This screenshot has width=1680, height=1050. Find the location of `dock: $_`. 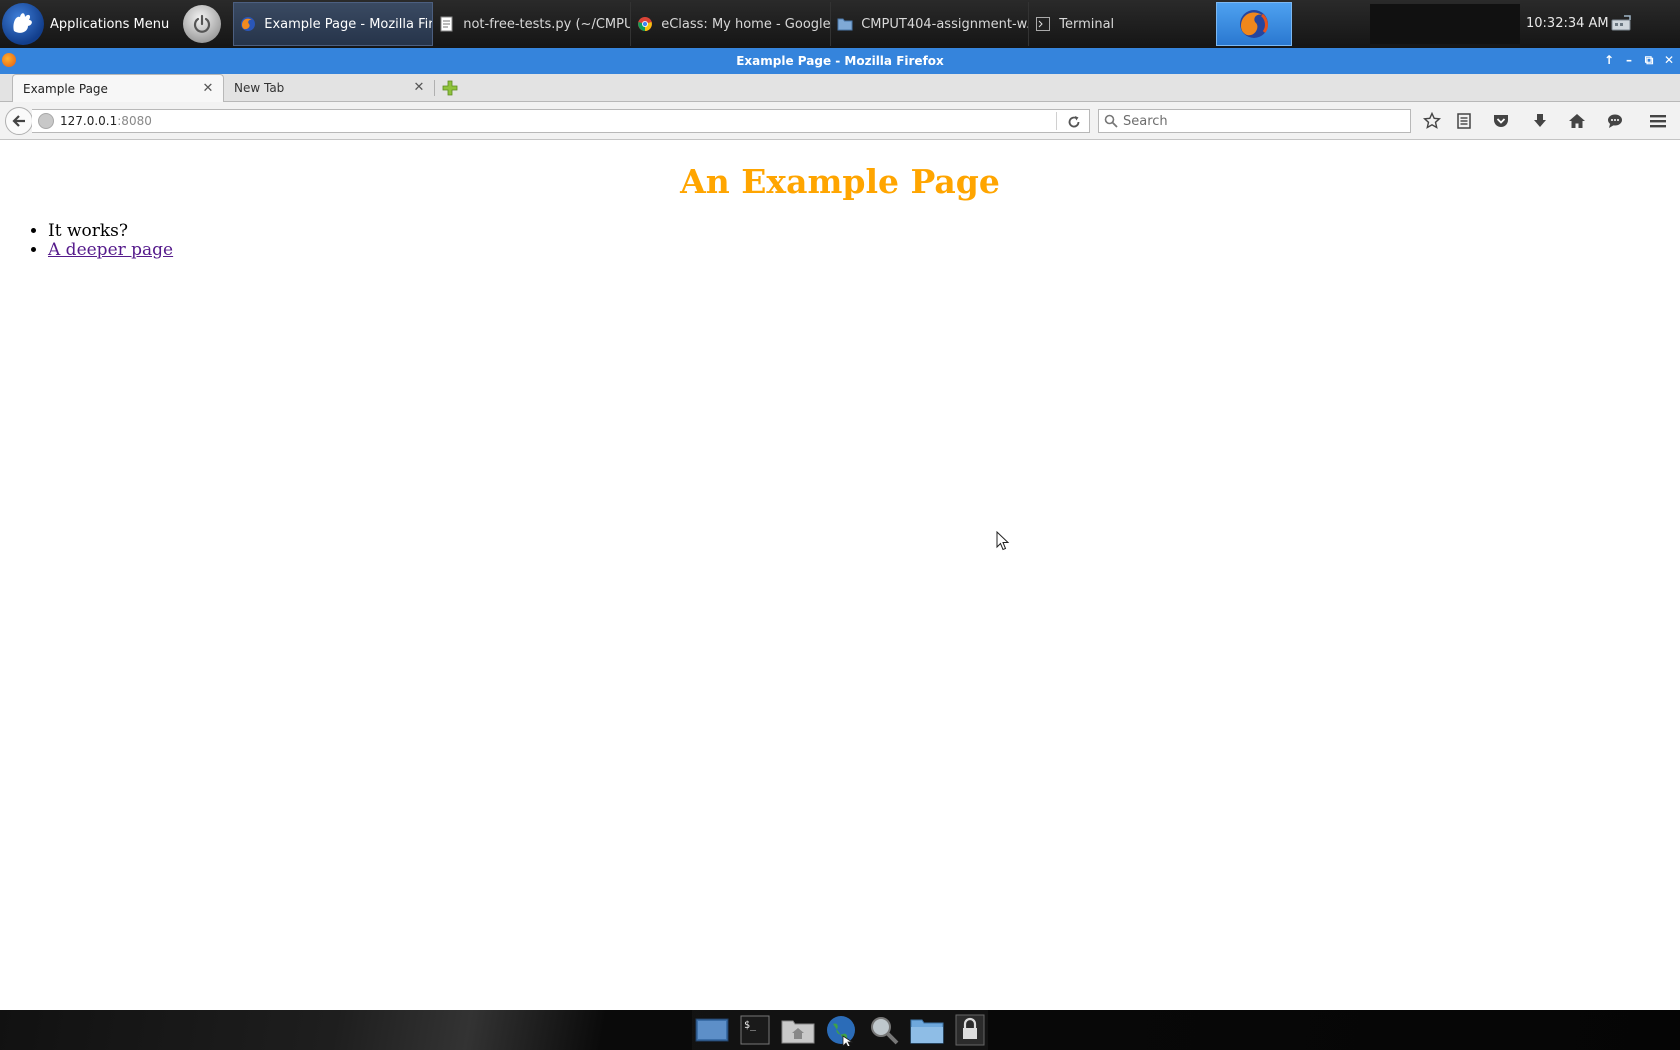

dock: $_ is located at coordinates (840, 1030).